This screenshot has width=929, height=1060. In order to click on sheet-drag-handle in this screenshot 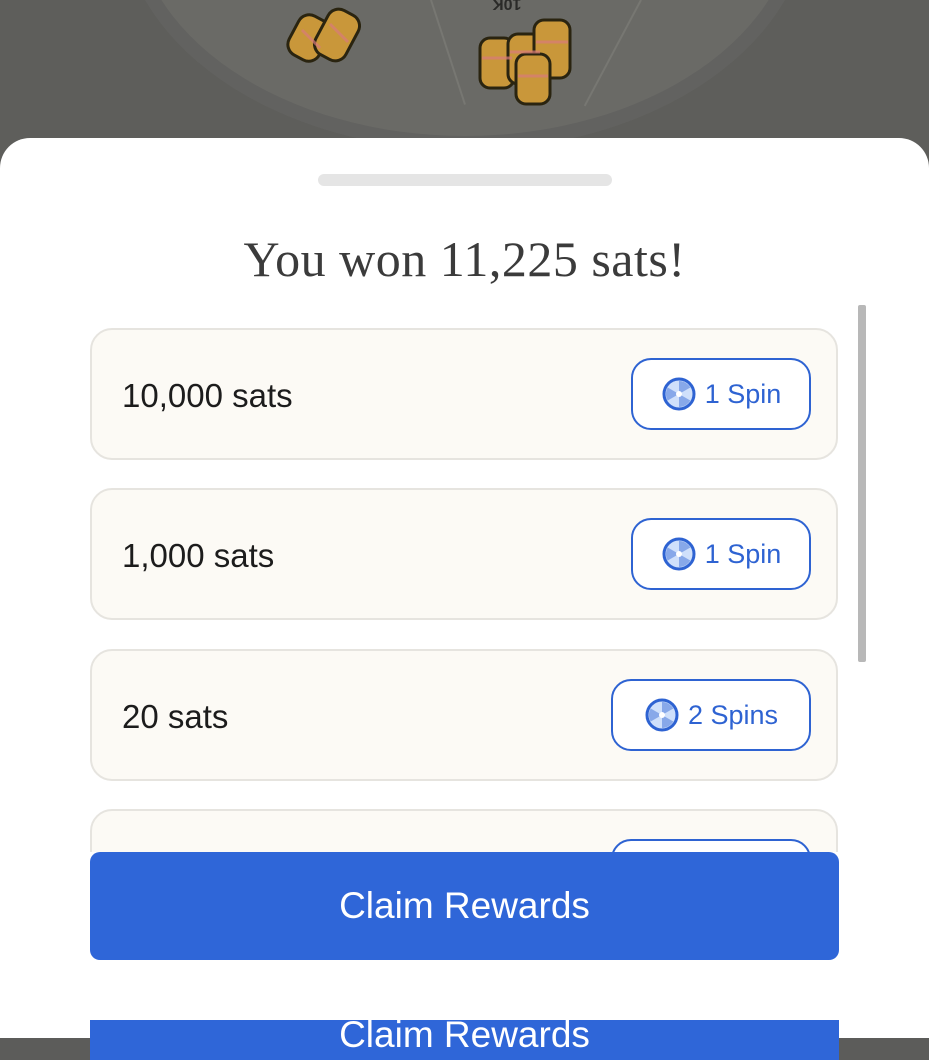, I will do `click(465, 180)`.